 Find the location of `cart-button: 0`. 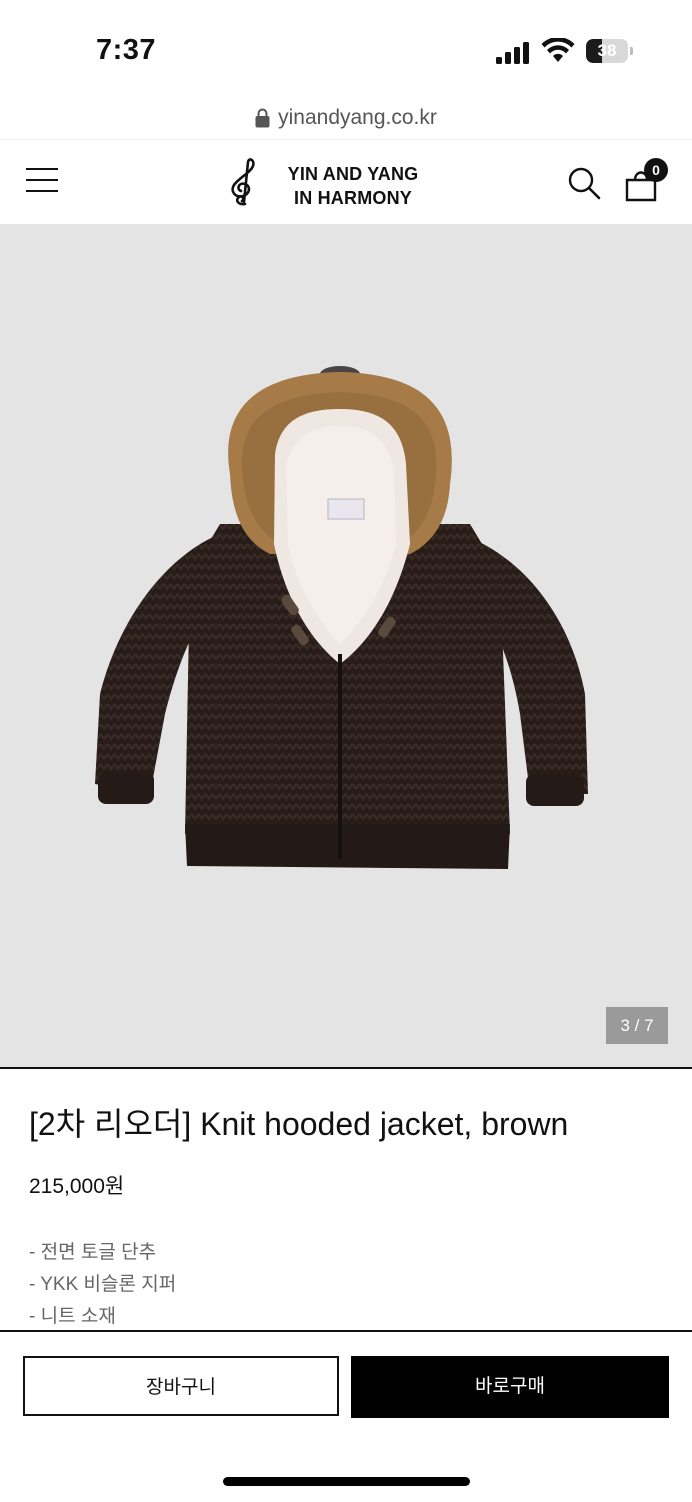

cart-button: 0 is located at coordinates (646, 180).